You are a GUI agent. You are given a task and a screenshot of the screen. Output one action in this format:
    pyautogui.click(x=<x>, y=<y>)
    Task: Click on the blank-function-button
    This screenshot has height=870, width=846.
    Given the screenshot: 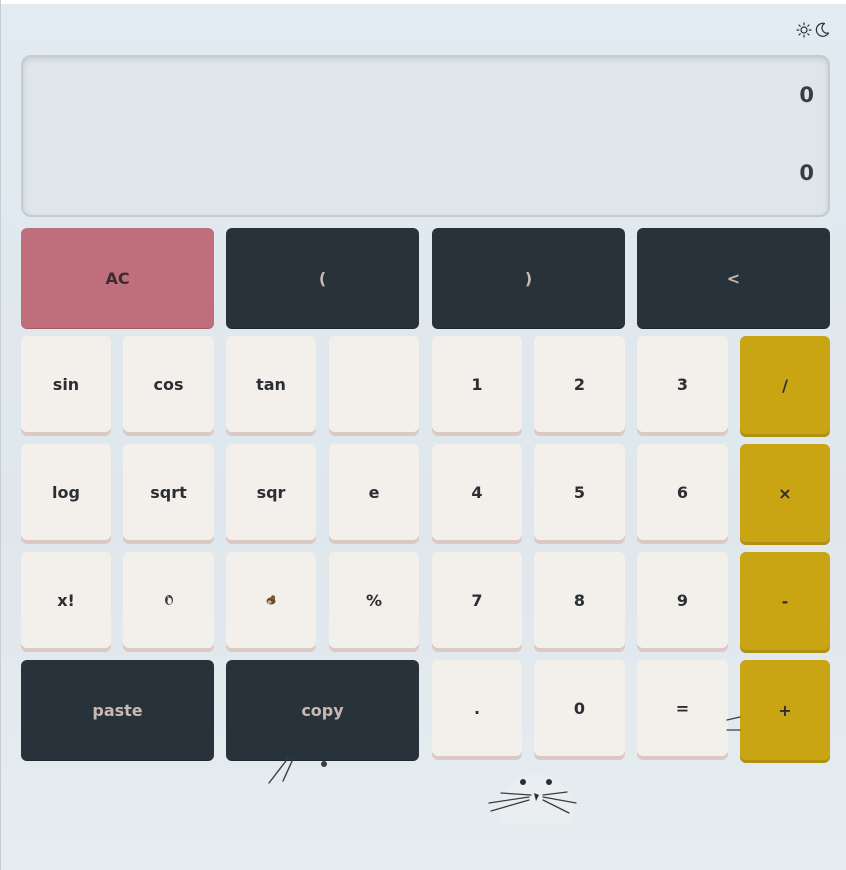 What is the action you would take?
    pyautogui.click(x=374, y=384)
    